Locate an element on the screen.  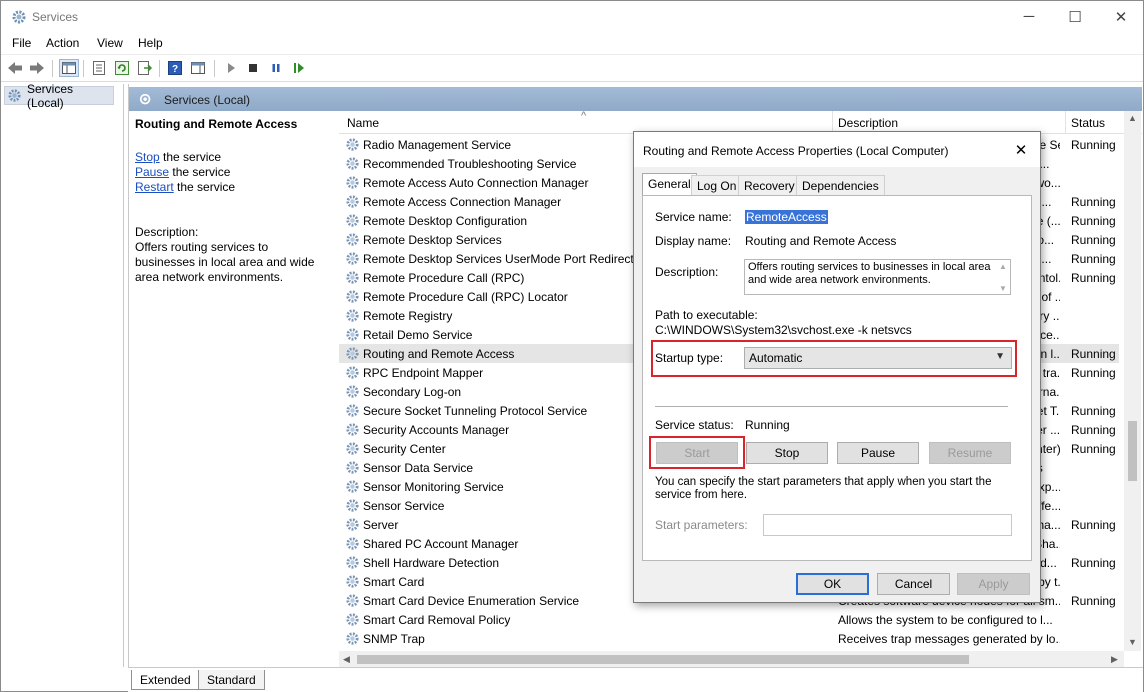
service-name-cell: Remote Registry is located at coordinates (408, 316).